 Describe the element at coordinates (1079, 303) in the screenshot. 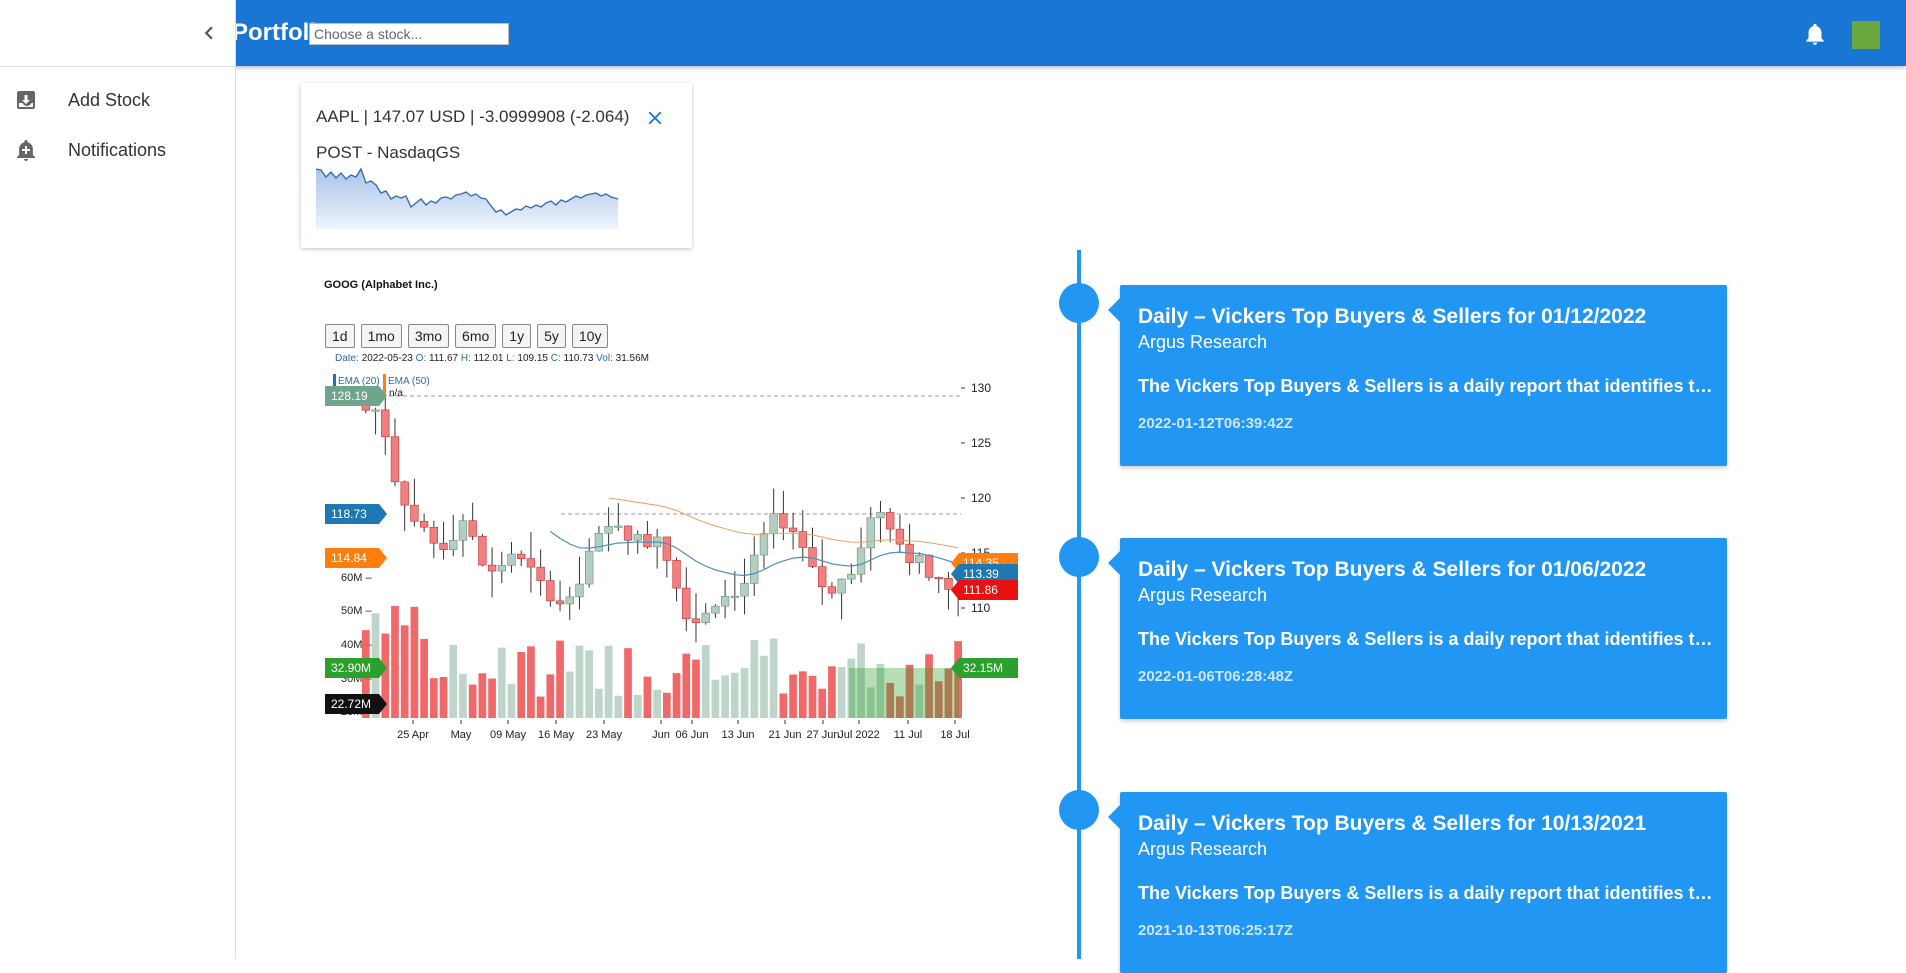

I see `timeline-dot` at that location.